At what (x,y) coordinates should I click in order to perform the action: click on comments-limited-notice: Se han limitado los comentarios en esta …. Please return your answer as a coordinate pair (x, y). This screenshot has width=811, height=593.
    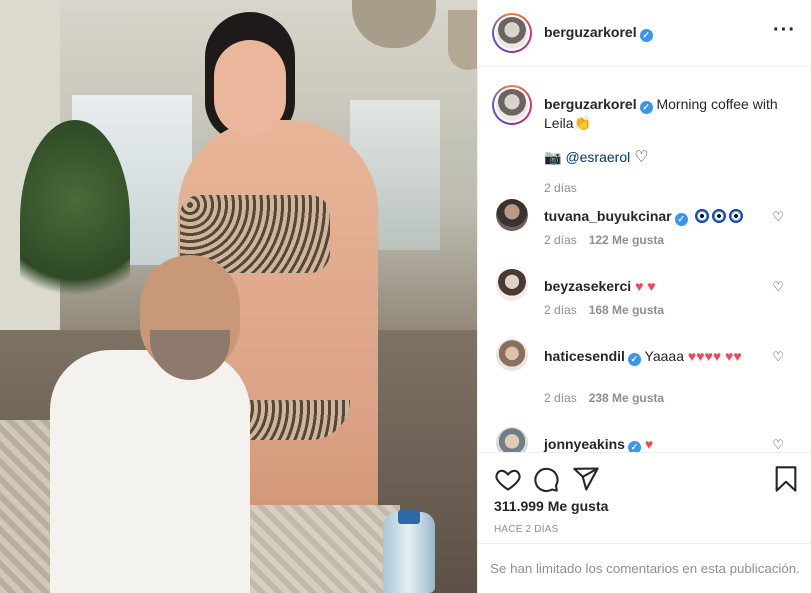
    Looking at the image, I should click on (644, 568).